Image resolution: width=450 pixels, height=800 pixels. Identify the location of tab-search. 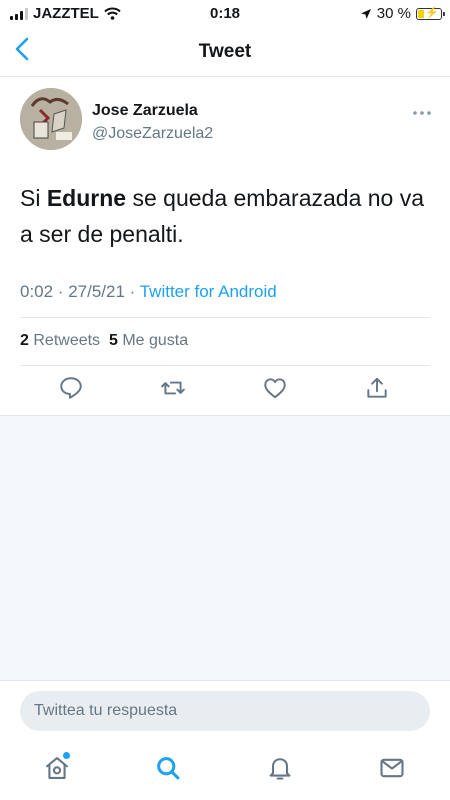
(169, 769).